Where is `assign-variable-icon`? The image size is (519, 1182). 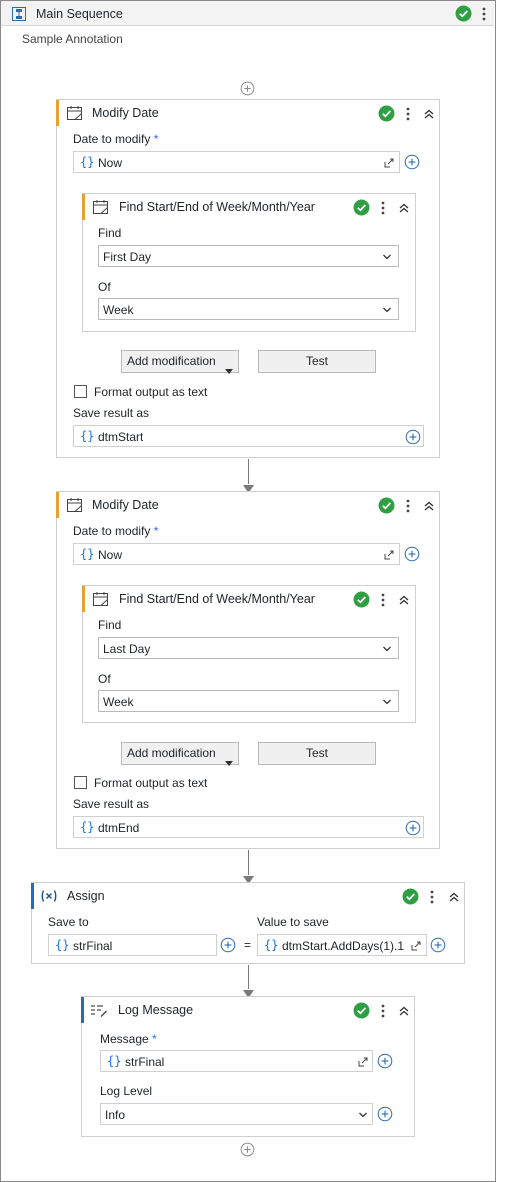
assign-variable-icon is located at coordinates (49, 897).